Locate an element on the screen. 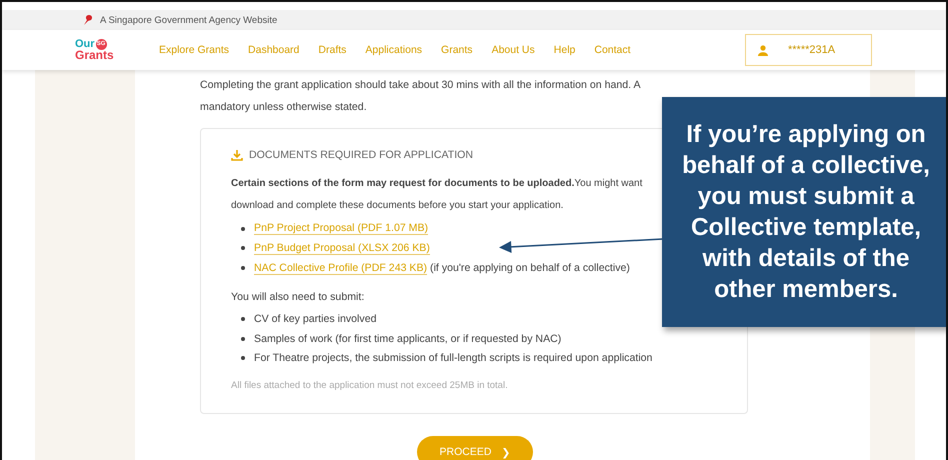 This screenshot has width=948, height=460. document-item-text: NAC Collective Profile (PDF 243 KB) (if you're applying on behalf of a collective) is located at coordinates (442, 268).